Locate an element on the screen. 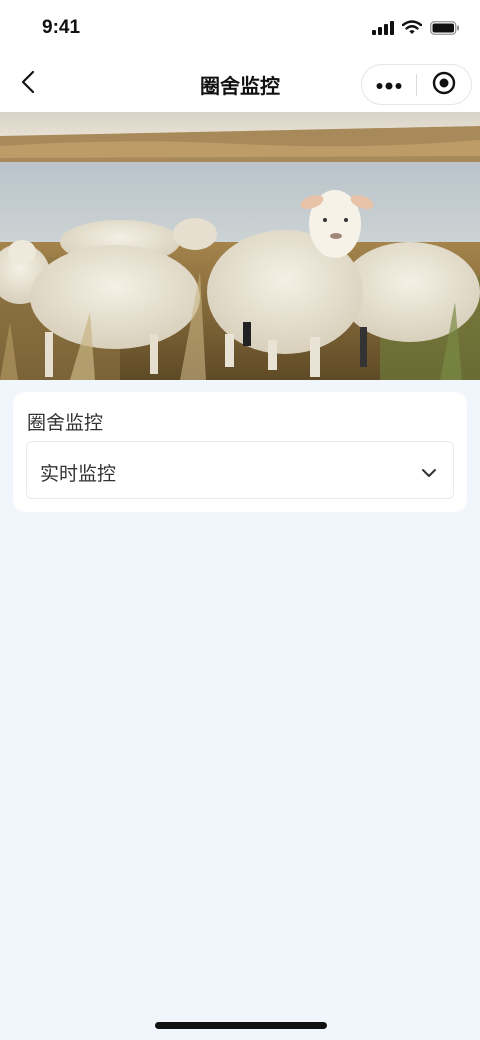 The image size is (480, 1040). chevron-left-icon is located at coordinates (28, 84).